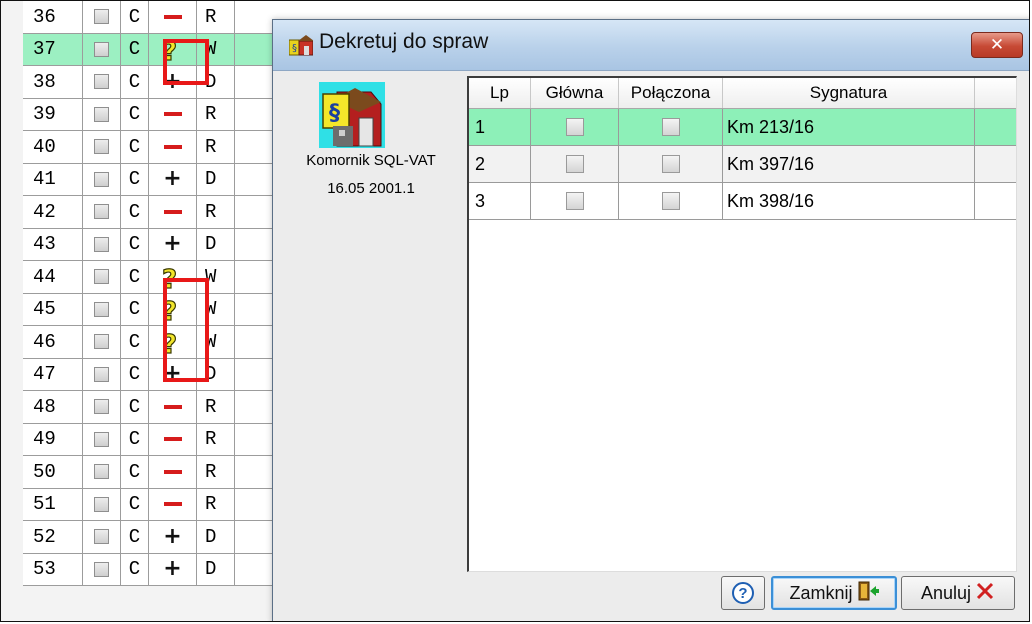  I want to click on table-row: 1 Km 213/16, so click(742, 127).